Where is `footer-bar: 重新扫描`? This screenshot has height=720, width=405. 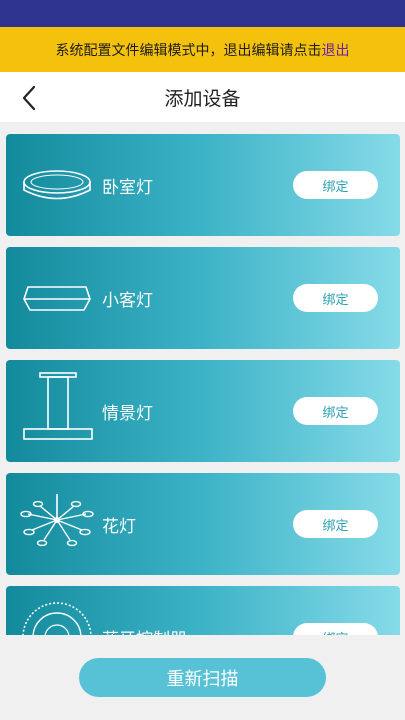
footer-bar: 重新扫描 is located at coordinates (202, 677).